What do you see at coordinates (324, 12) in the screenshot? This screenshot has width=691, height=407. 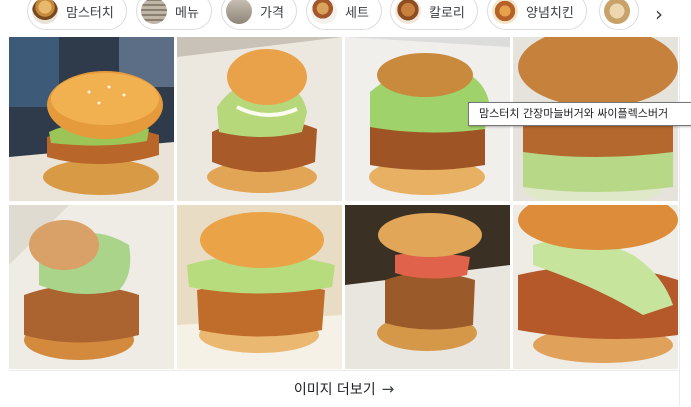 I see `set-thumb-icon` at bounding box center [324, 12].